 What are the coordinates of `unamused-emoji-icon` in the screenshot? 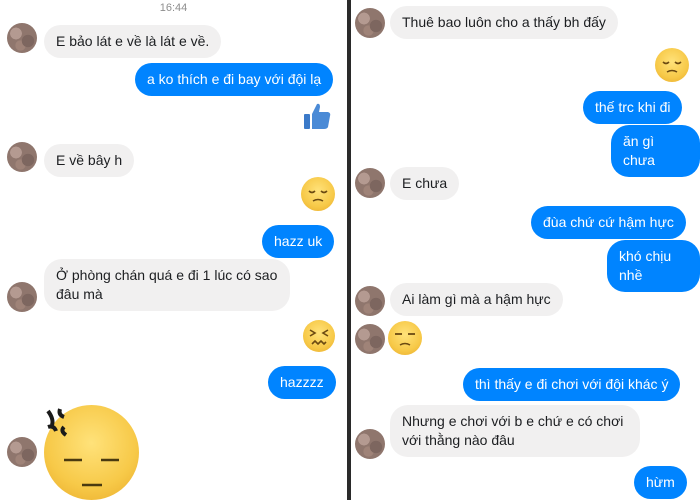 It's located at (405, 338).